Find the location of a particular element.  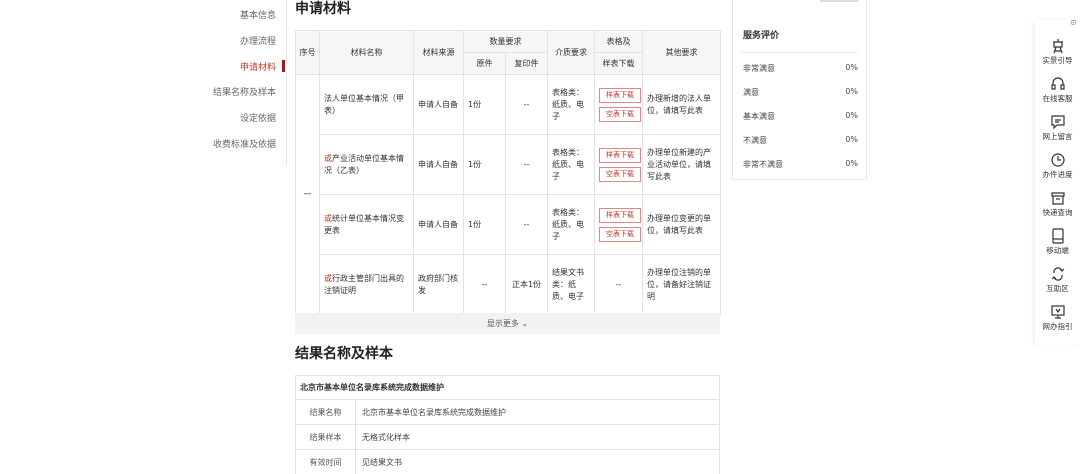

delivery-icon is located at coordinates (1057, 198).